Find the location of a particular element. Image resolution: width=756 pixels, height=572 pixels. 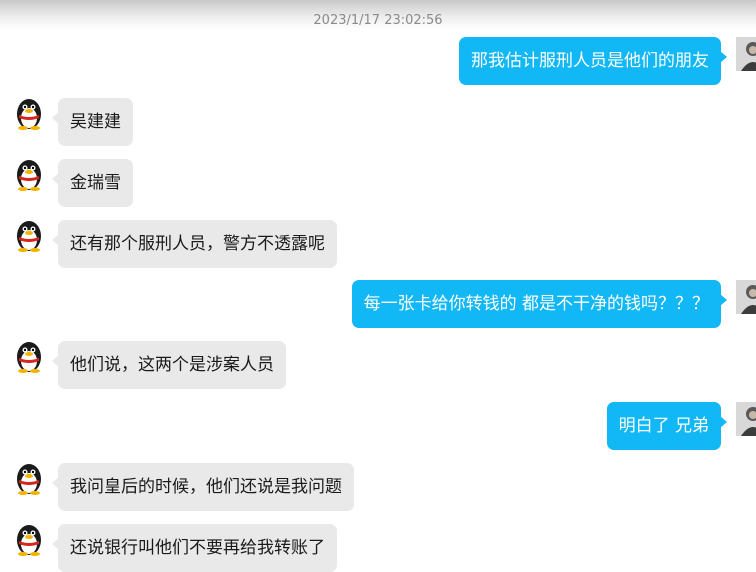

message-bubble-incoming: 他们说，这两个是涉案人员 is located at coordinates (169, 365).